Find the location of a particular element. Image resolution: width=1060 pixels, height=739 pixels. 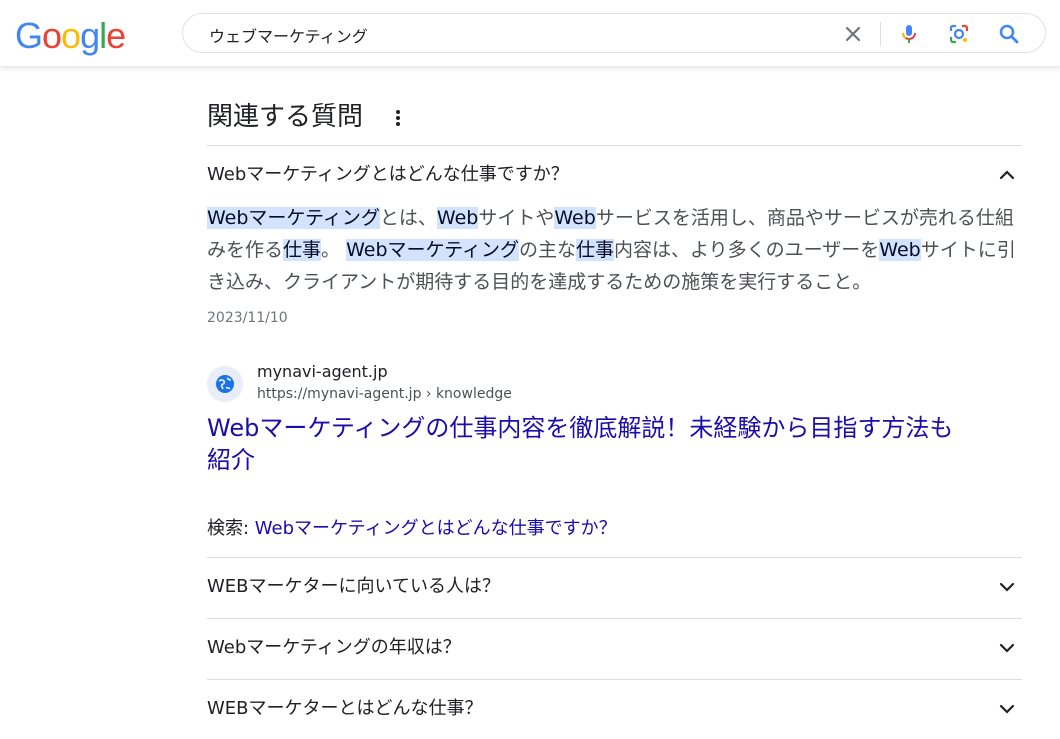

google-logo: Google is located at coordinates (70, 36).